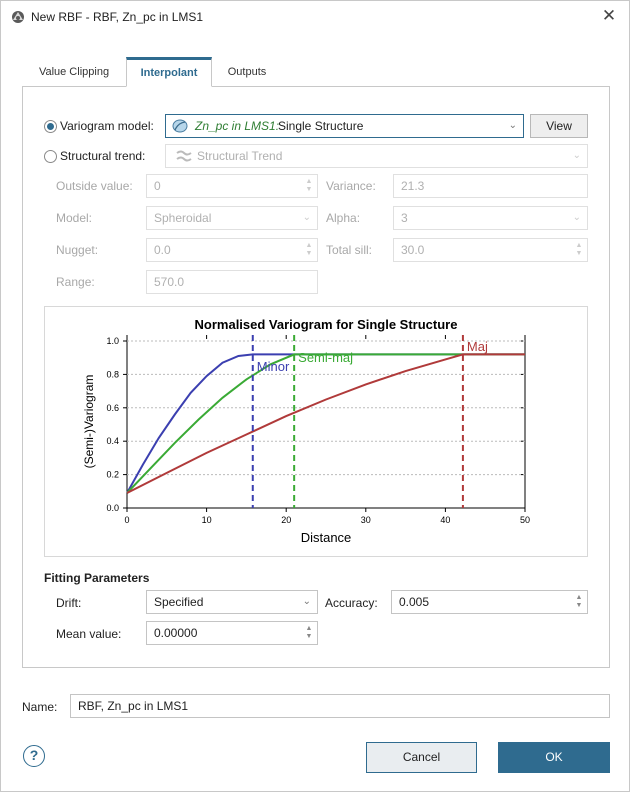 This screenshot has height=792, width=630. I want to click on nugget-value: 0.0, so click(162, 250).